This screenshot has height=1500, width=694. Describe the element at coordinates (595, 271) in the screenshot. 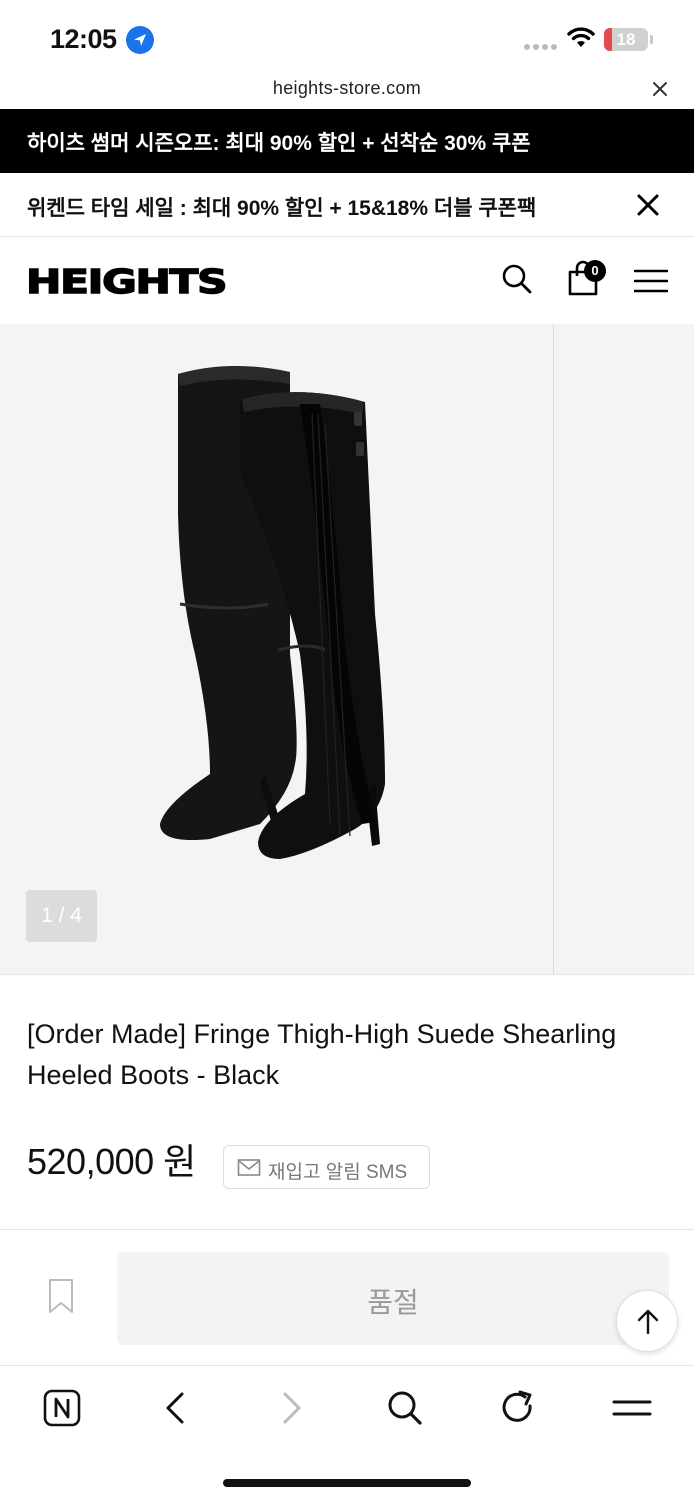

I see `cart-count-badge: 0` at that location.